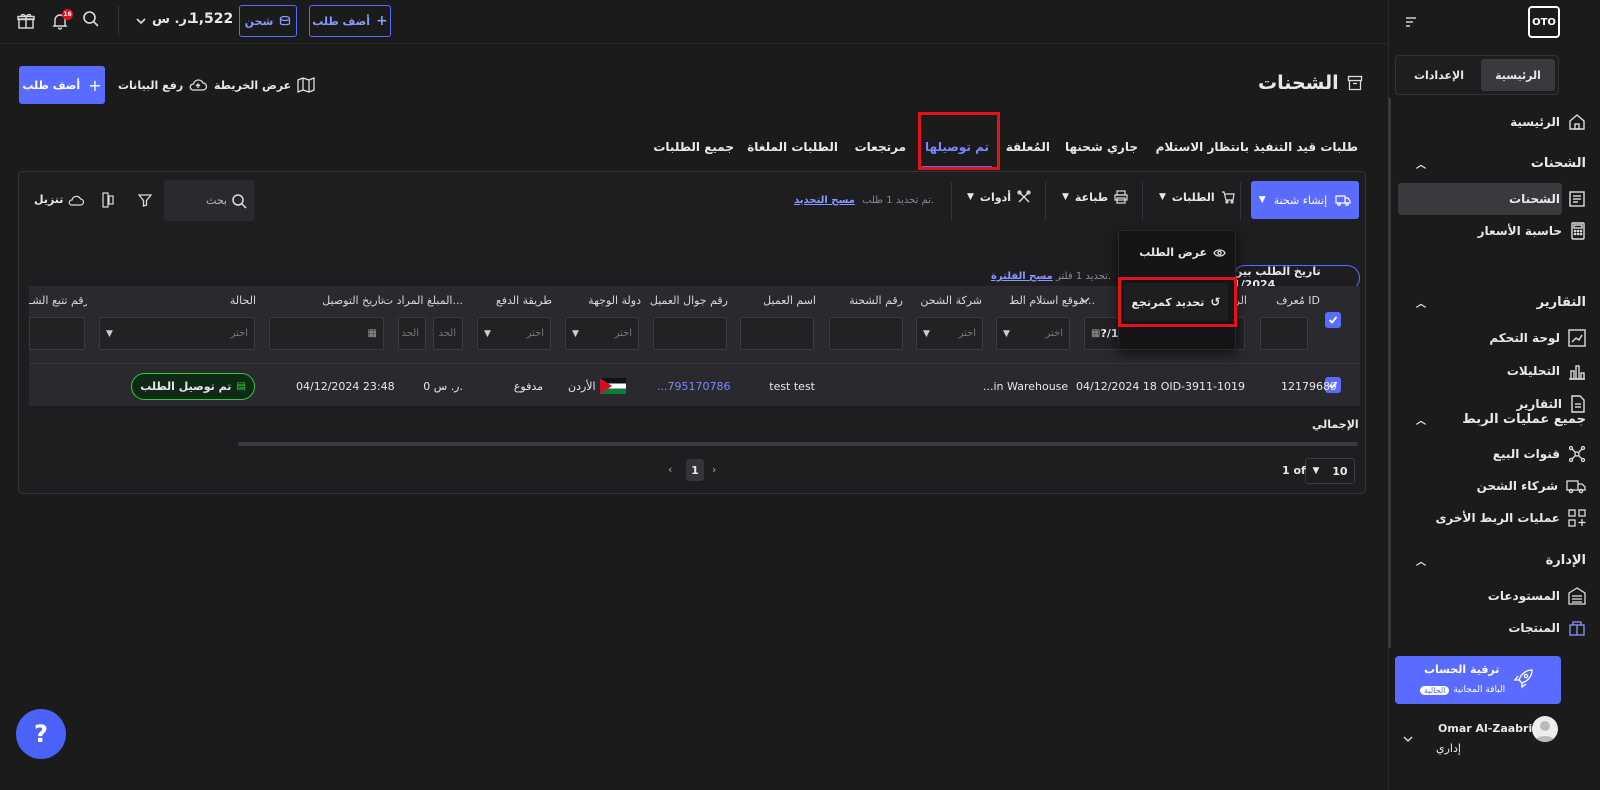 Image resolution: width=1600 pixels, height=790 pixels. I want to click on balance-currency: ر. س., so click(172, 19).